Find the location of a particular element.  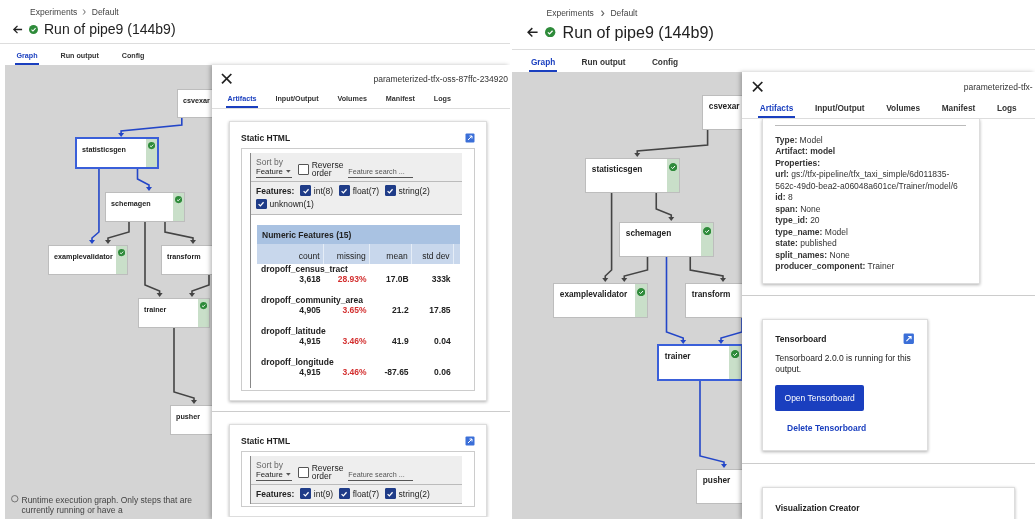

property-line: id: 8 is located at coordinates (784, 198).